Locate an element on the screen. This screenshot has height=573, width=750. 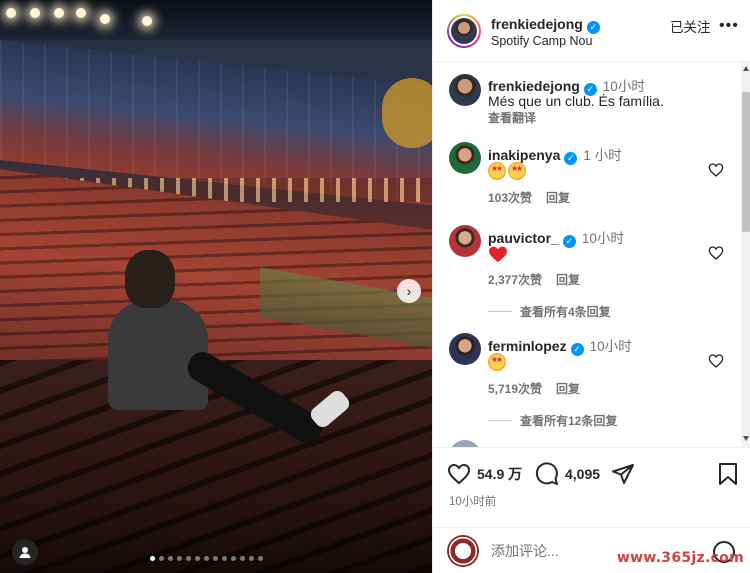
post-timestamp: 10小时前 is located at coordinates (473, 502).